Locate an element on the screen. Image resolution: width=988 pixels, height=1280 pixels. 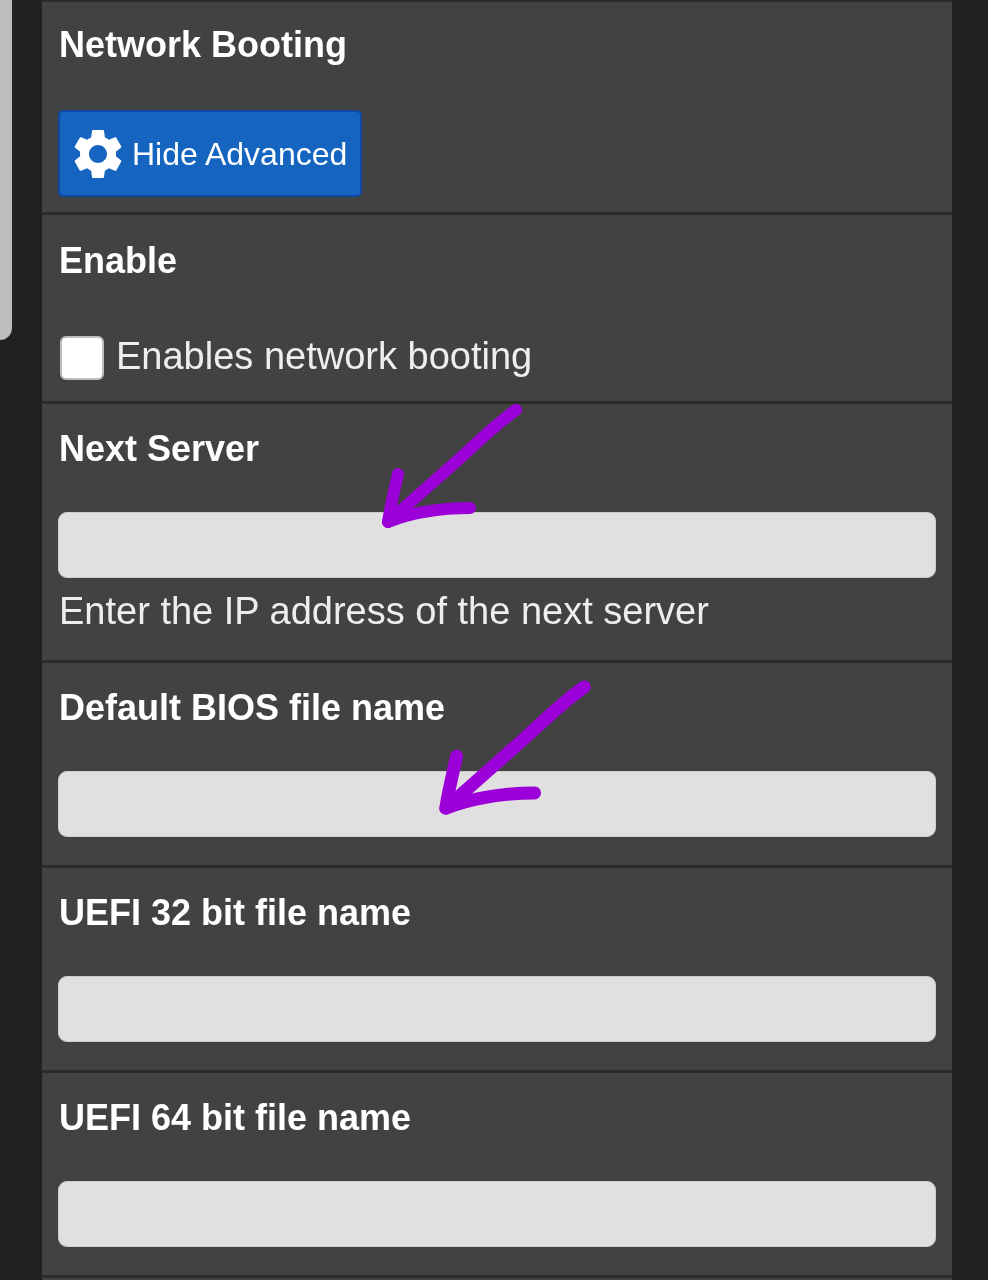
section-title: Enable is located at coordinates (118, 261).